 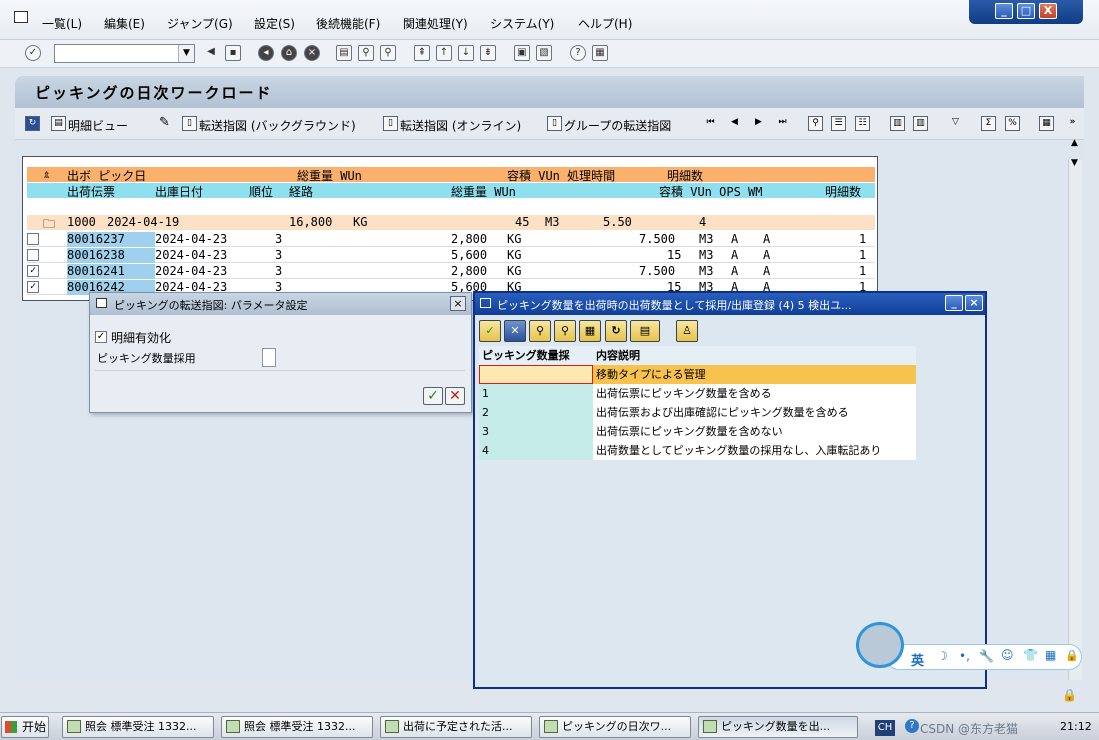 I want to click on start-button: 开始, so click(x=25, y=727).